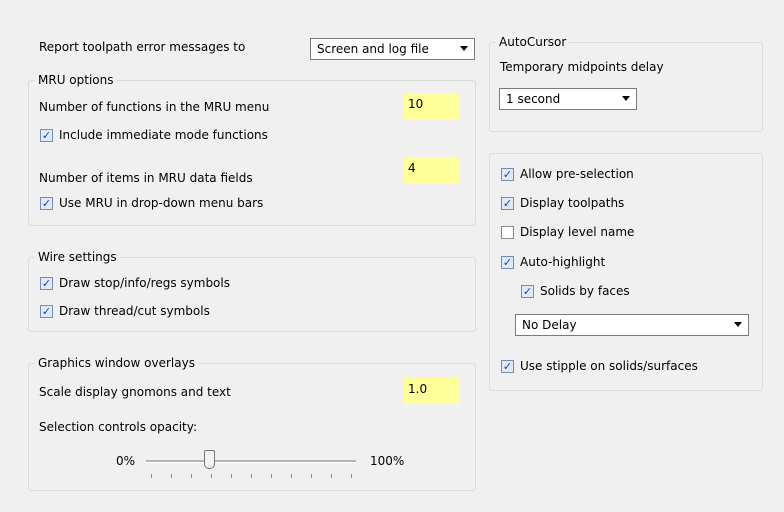 The image size is (784, 512). Describe the element at coordinates (572, 203) in the screenshot. I see `display-toolpaths-label: Display toolpaths` at that location.